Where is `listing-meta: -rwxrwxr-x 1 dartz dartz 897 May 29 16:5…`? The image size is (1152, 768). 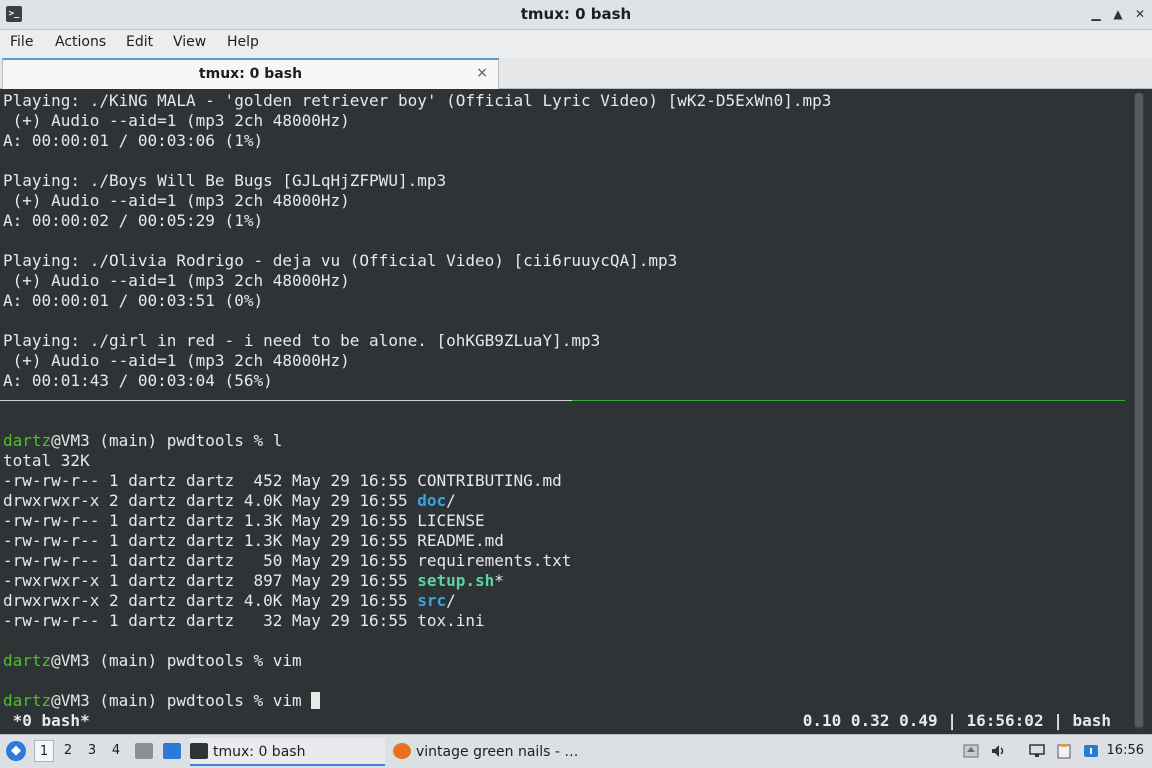 listing-meta: -rwxrwxr-x 1 dartz dartz 897 May 29 16:5… is located at coordinates (210, 580).